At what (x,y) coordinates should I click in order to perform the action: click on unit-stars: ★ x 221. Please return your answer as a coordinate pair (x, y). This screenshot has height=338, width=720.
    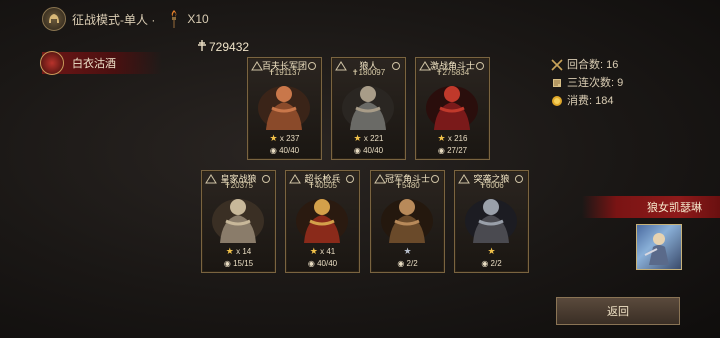
    Looking at the image, I should click on (368, 138).